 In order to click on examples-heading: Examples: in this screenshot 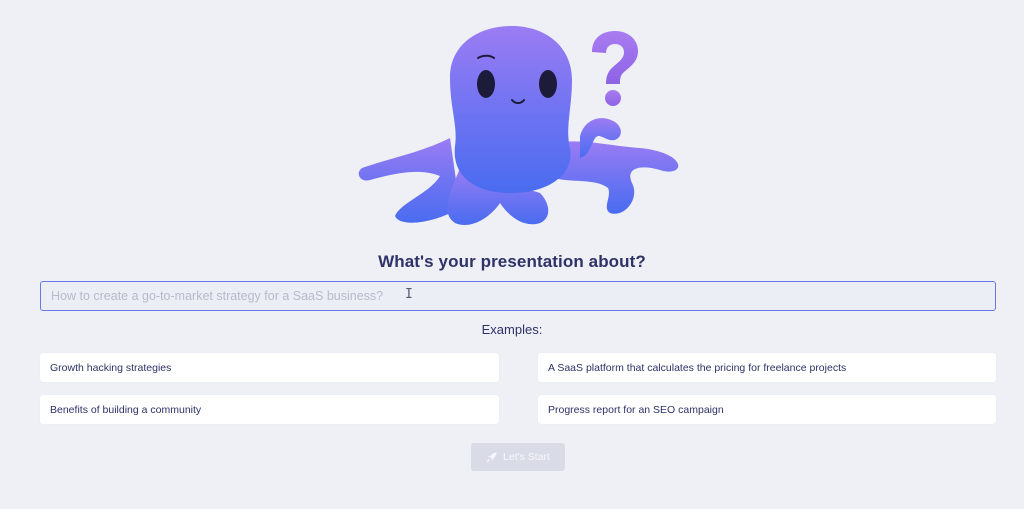, I will do `click(512, 329)`.